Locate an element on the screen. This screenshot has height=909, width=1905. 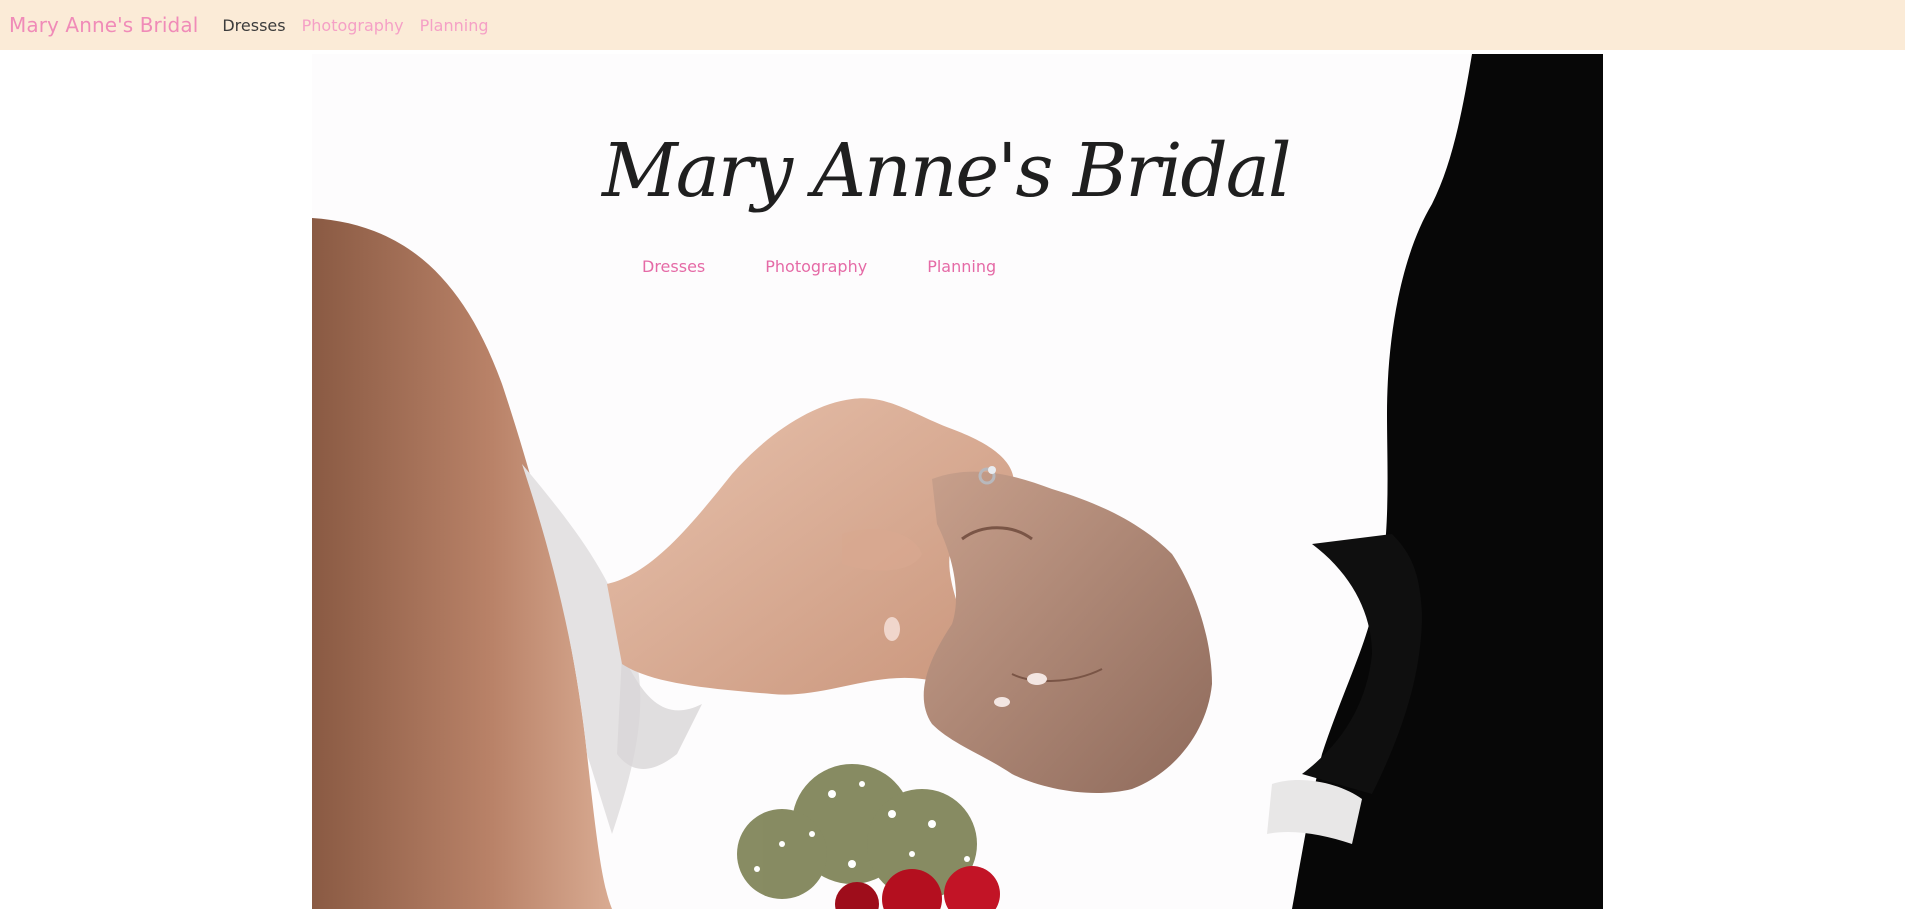
hero-nav: Dresses Photography Planning is located at coordinates (819, 266).